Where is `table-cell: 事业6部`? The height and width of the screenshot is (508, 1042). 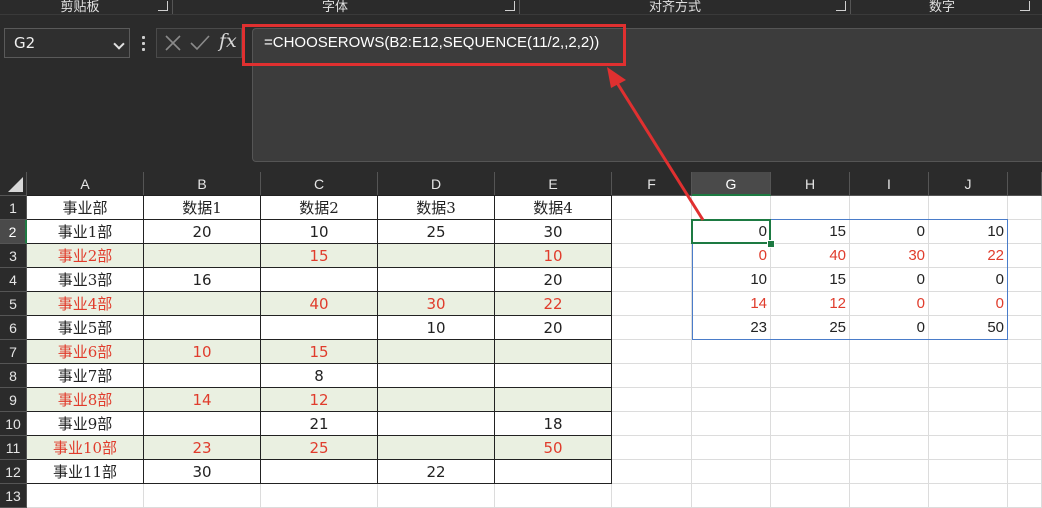 table-cell: 事业6部 is located at coordinates (85, 352).